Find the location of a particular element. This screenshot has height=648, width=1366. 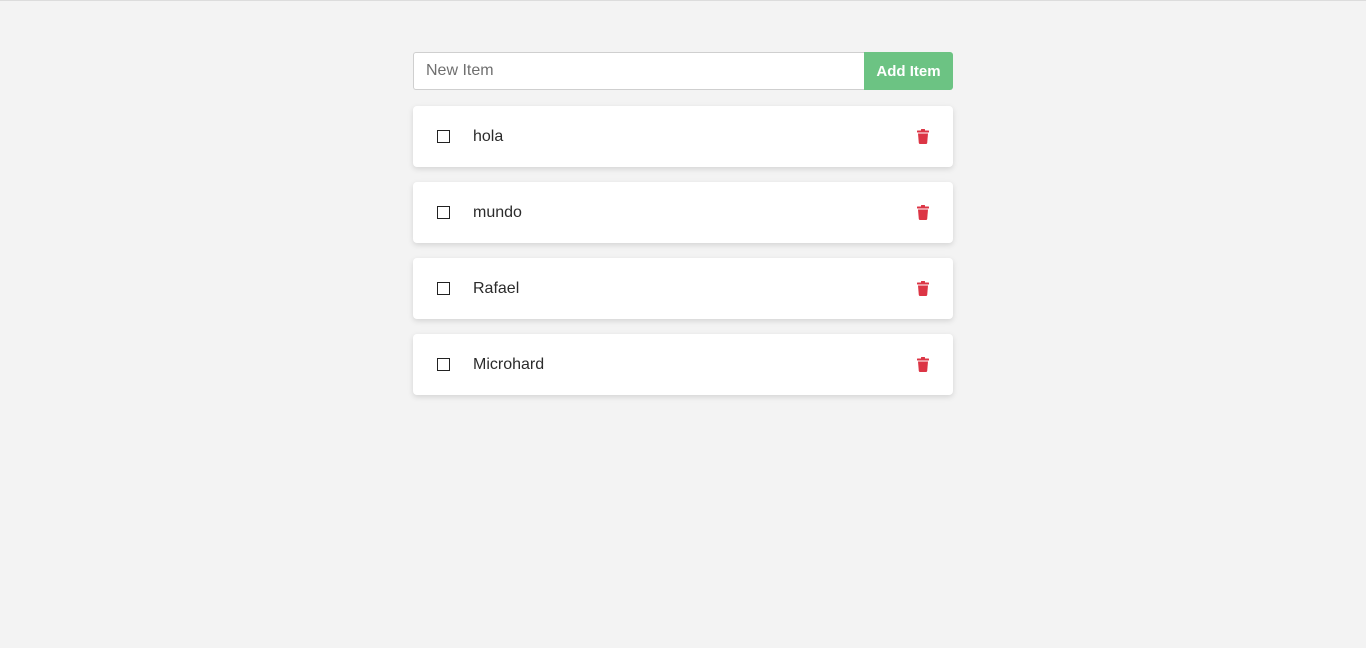

top-divider is located at coordinates (683, 0).